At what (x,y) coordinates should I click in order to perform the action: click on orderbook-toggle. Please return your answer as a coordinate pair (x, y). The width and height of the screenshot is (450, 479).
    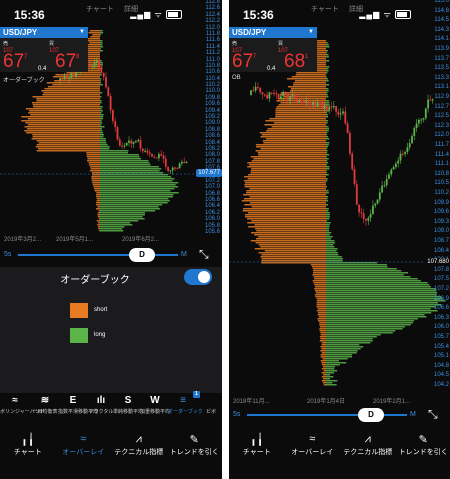
    Looking at the image, I should click on (198, 277).